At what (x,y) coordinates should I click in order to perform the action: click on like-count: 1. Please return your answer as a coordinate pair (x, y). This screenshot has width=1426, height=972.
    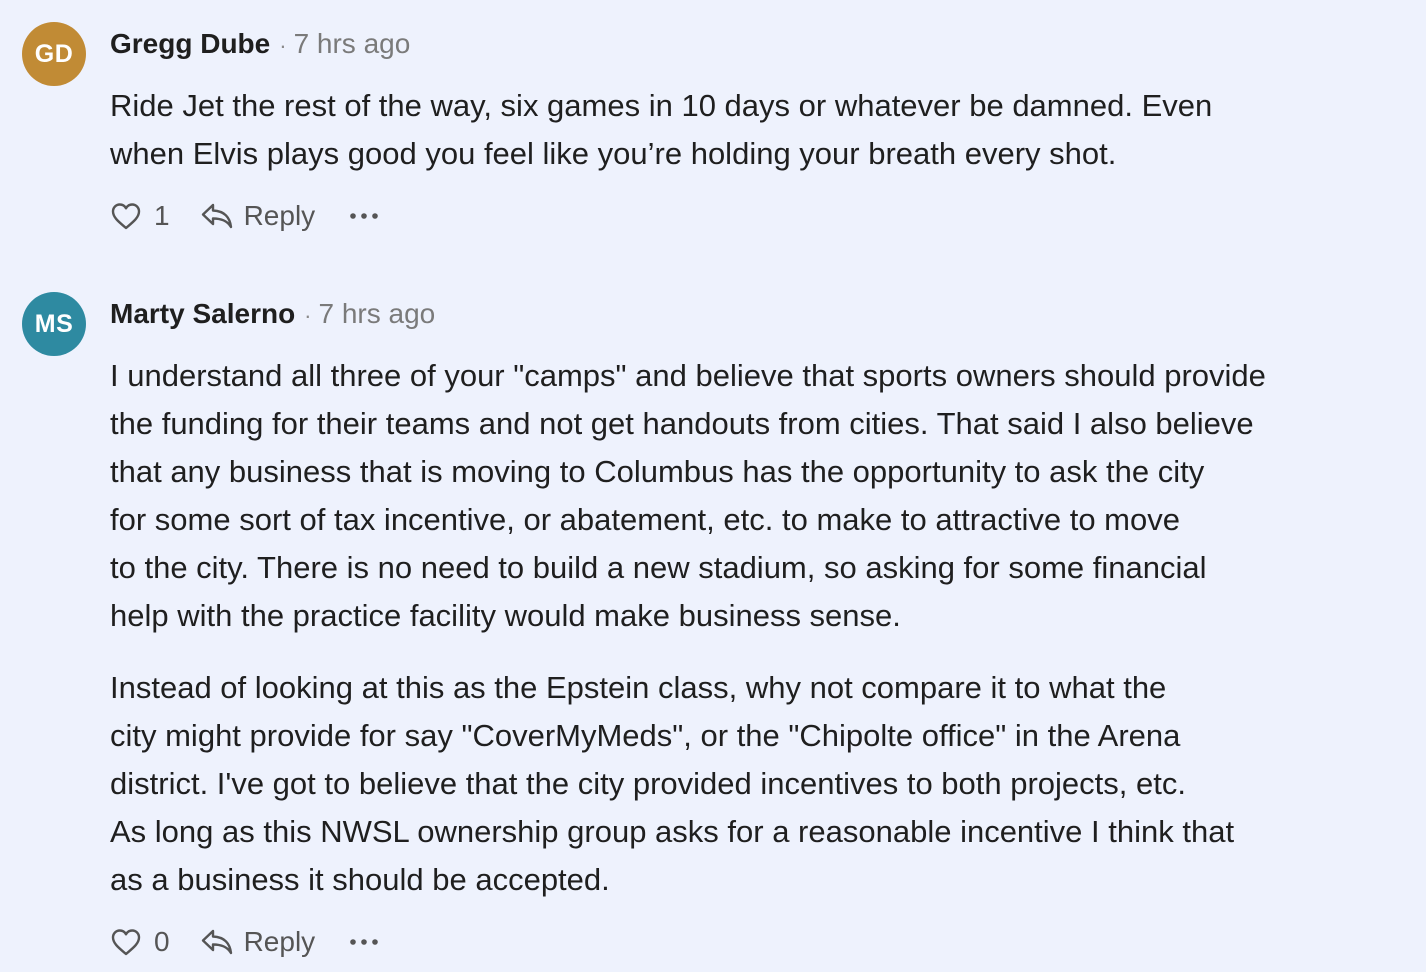
    Looking at the image, I should click on (162, 215).